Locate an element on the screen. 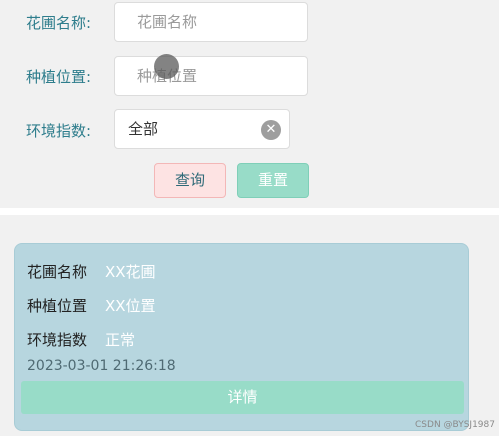 This screenshot has width=499, height=436. query-button: 查询 is located at coordinates (190, 180).